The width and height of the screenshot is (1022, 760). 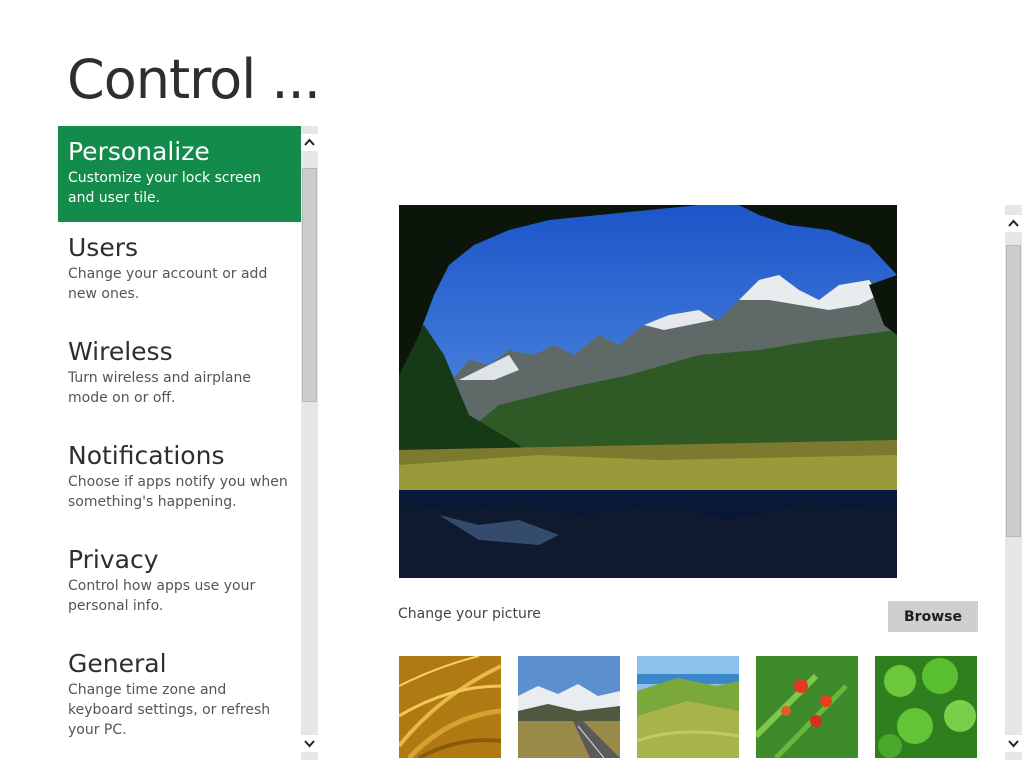 I want to click on thumbnail-green-clover, so click(x=926, y=707).